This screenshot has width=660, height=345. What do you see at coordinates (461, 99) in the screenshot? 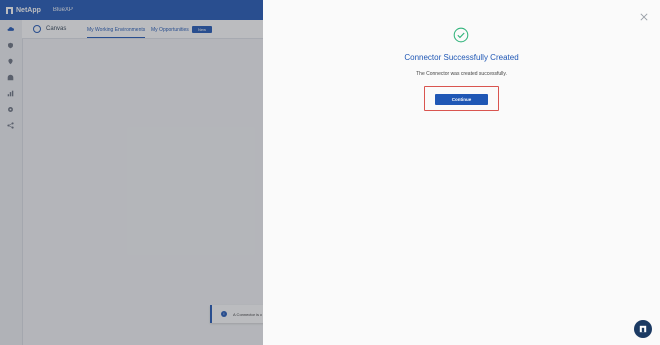
I see `continue-button: Continue` at bounding box center [461, 99].